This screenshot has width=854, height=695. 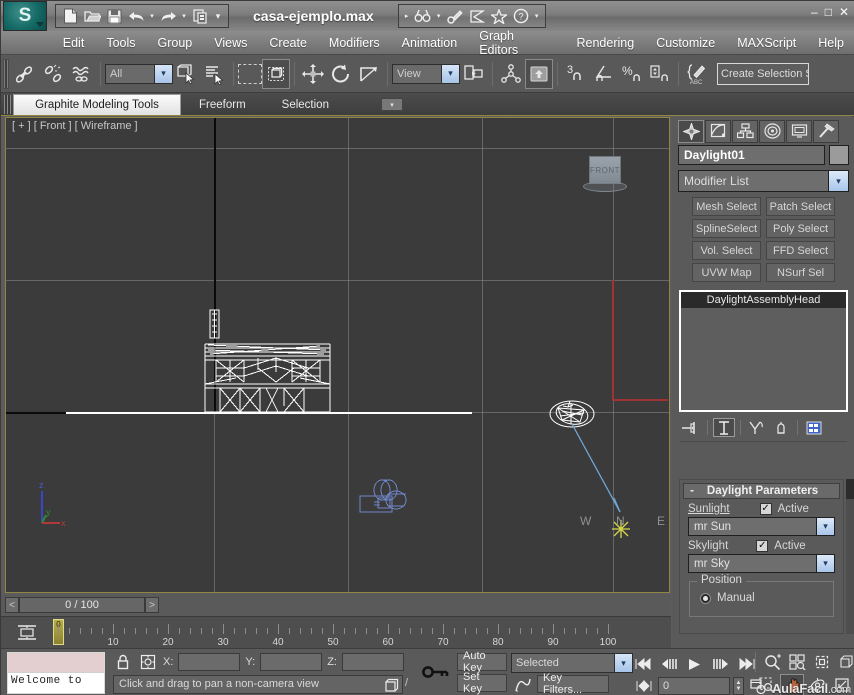 What do you see at coordinates (426, 73) in the screenshot?
I see `reference-coordinate-system-combo: View ▾` at bounding box center [426, 73].